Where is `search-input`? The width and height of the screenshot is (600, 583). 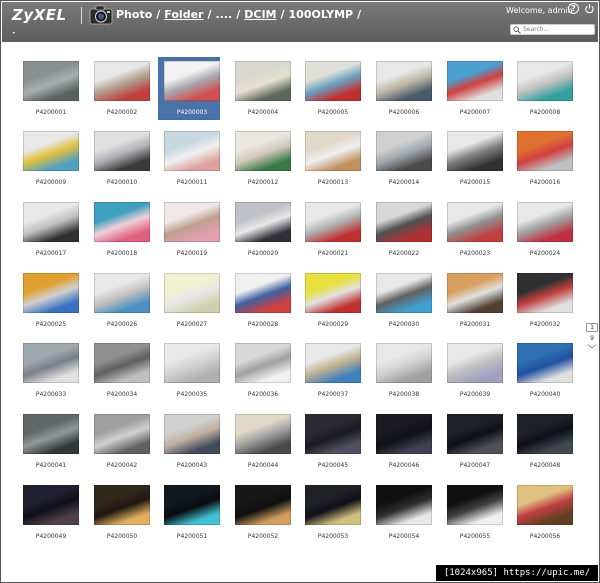 search-input is located at coordinates (558, 29).